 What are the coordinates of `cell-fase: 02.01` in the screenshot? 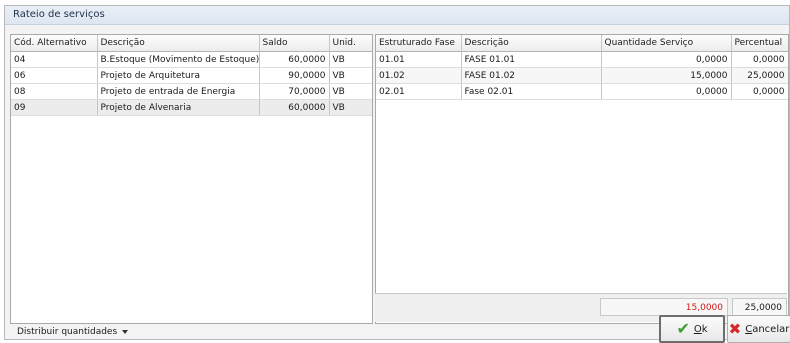 It's located at (419, 91).